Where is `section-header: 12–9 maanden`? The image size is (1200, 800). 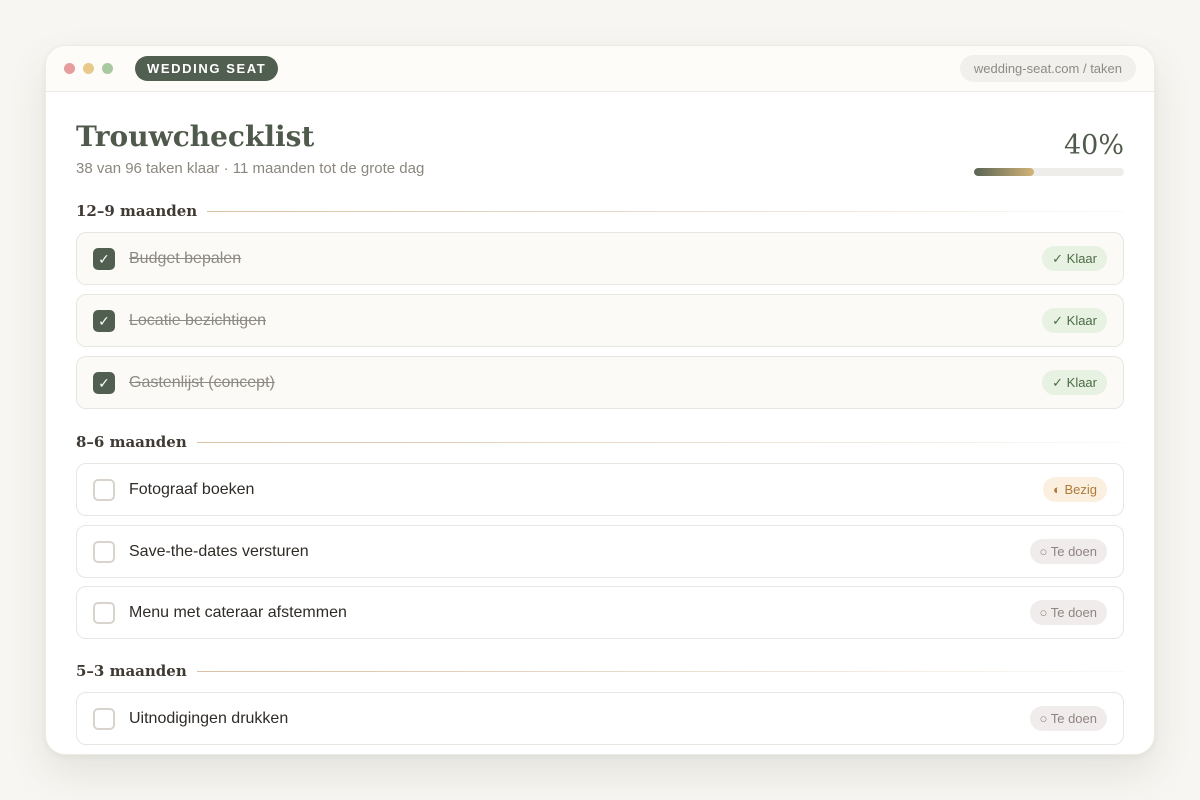 section-header: 12–9 maanden is located at coordinates (600, 211).